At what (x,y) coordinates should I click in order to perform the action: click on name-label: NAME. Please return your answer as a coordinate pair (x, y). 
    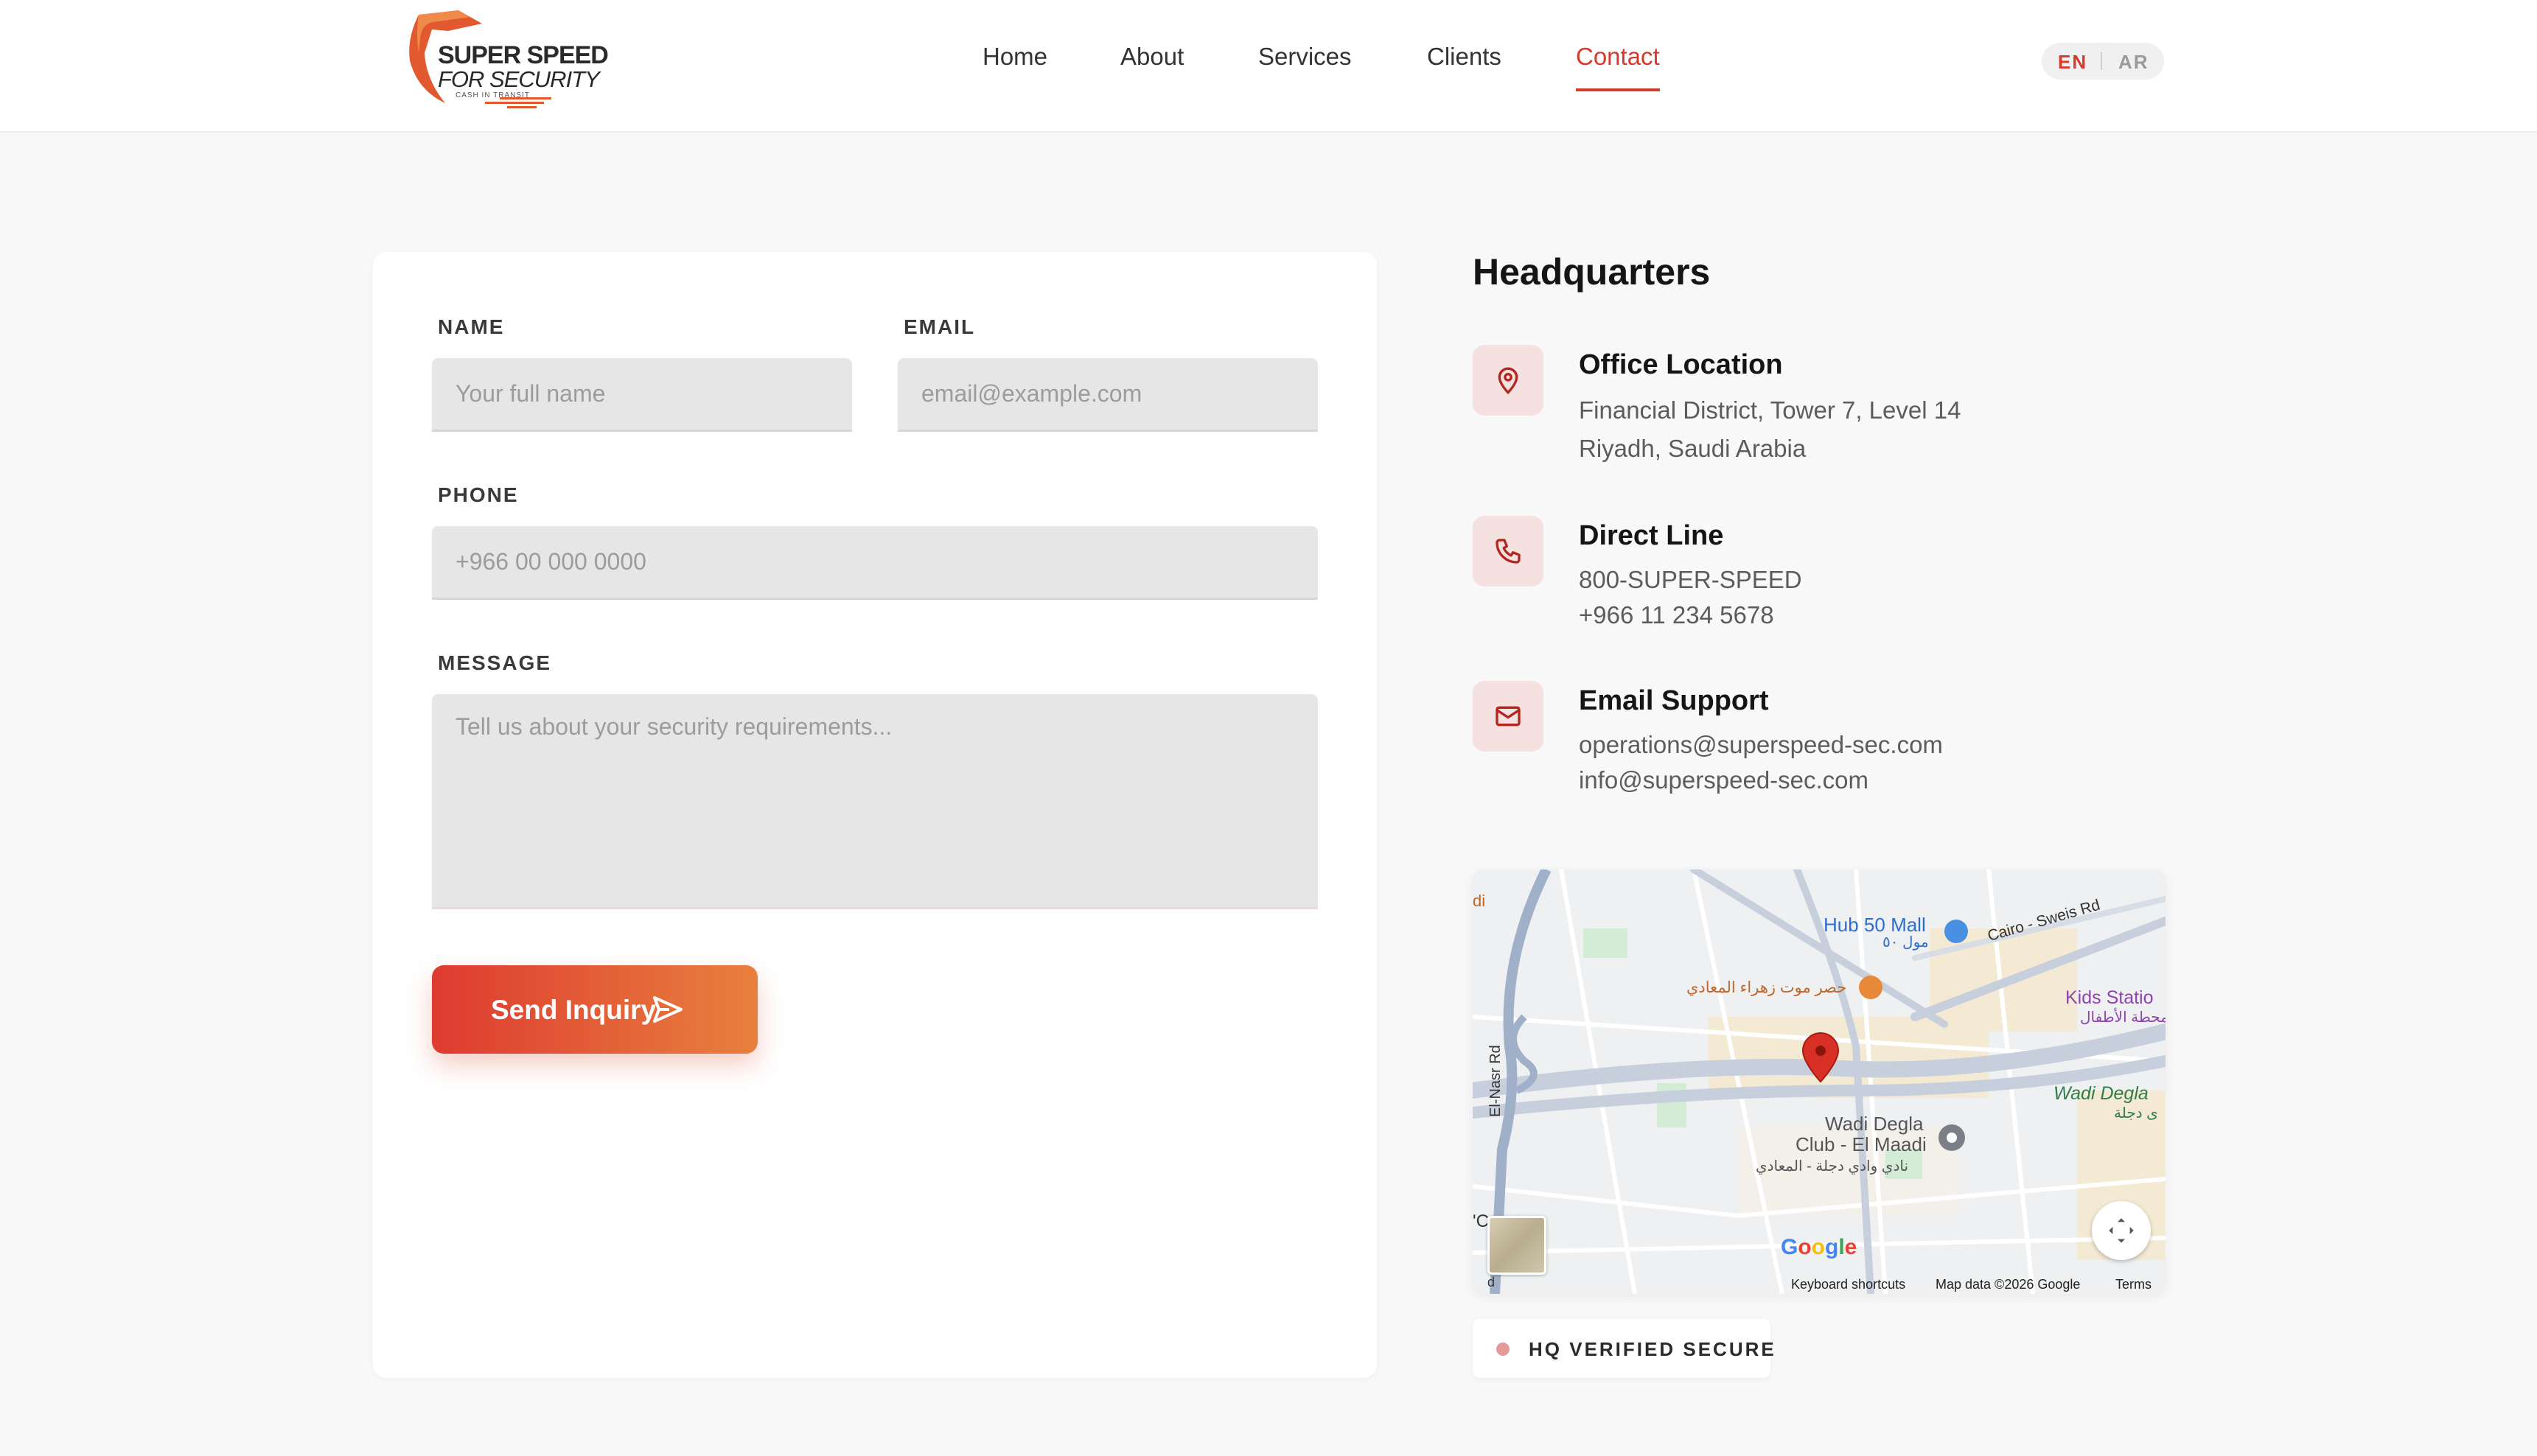
    Looking at the image, I should click on (472, 326).